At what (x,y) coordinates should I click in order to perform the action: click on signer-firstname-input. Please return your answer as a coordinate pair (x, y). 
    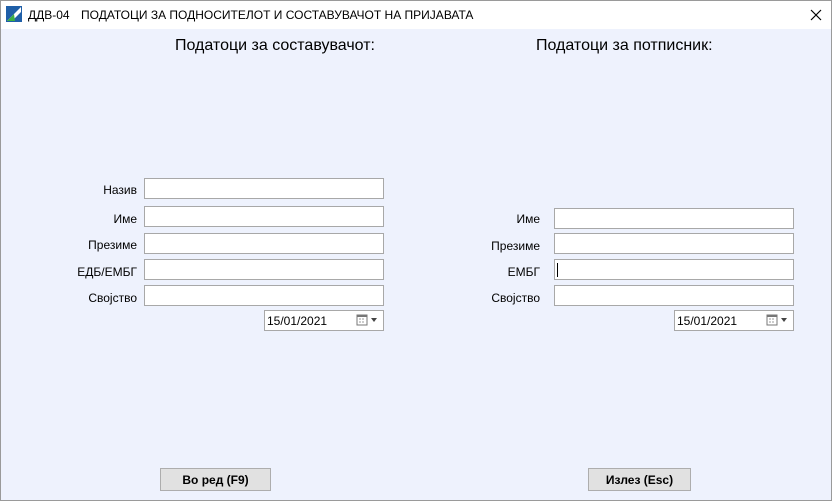
    Looking at the image, I should click on (674, 218).